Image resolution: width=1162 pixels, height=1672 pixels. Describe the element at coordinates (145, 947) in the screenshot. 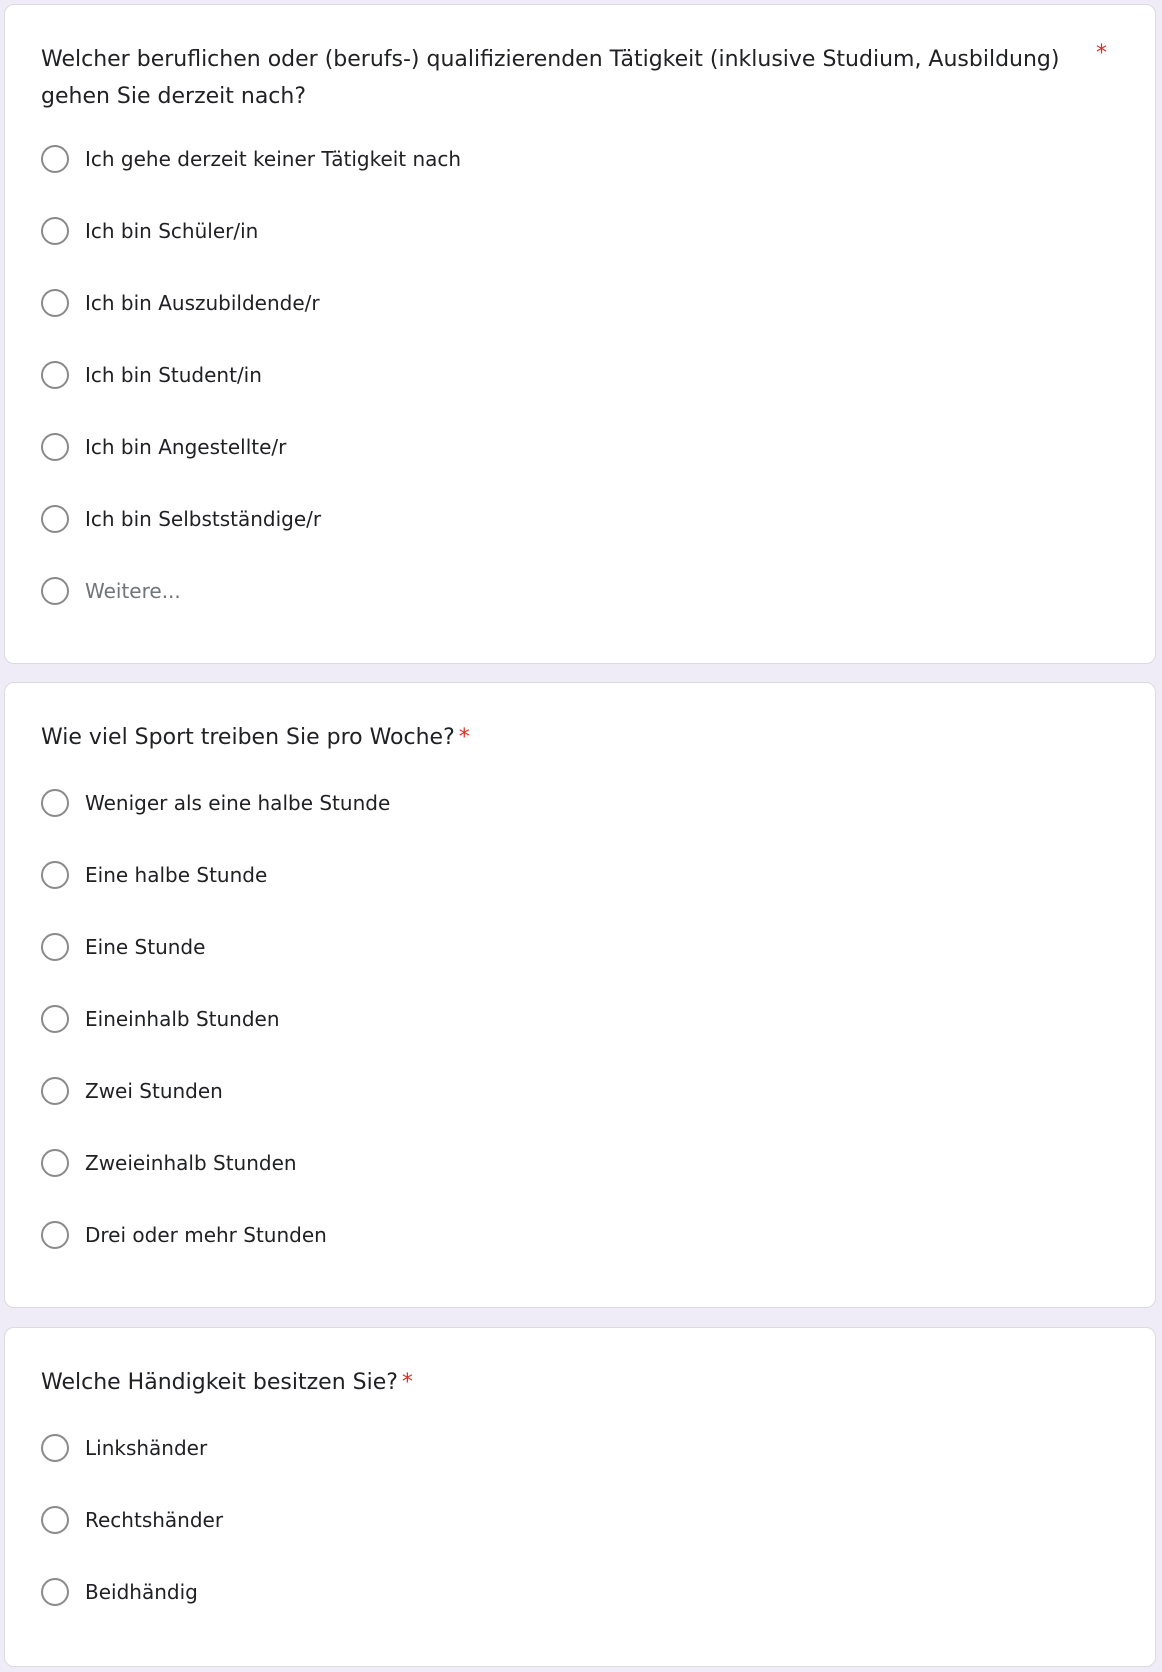

I see `option-label: Eine Stunde` at that location.